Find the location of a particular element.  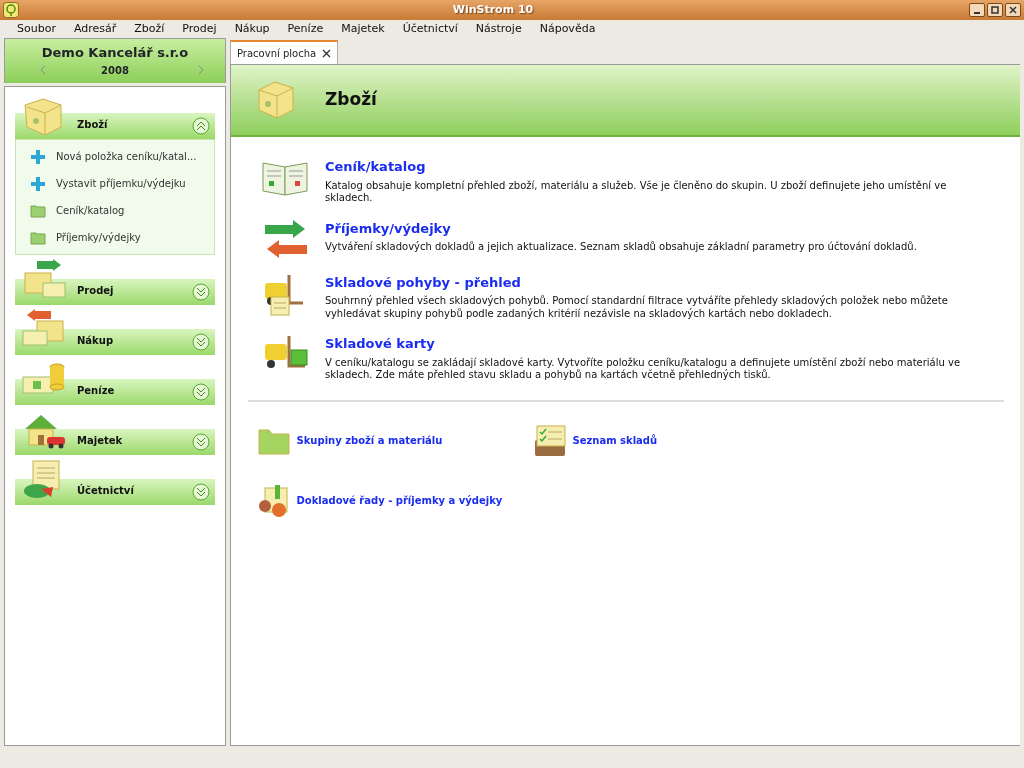

year-label: 2008 is located at coordinates (115, 70).